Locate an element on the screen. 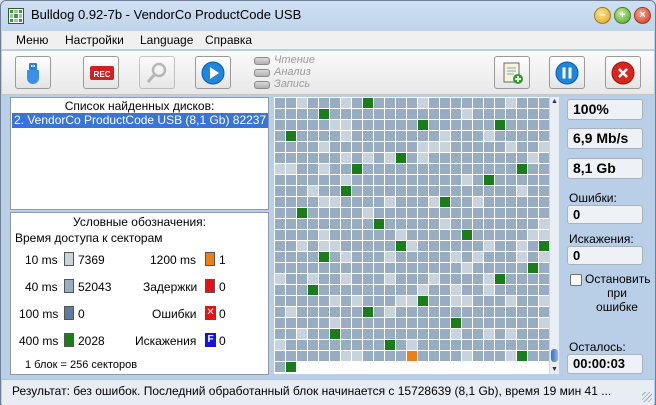 The width and height of the screenshot is (656, 405). read-led is located at coordinates (262, 61).